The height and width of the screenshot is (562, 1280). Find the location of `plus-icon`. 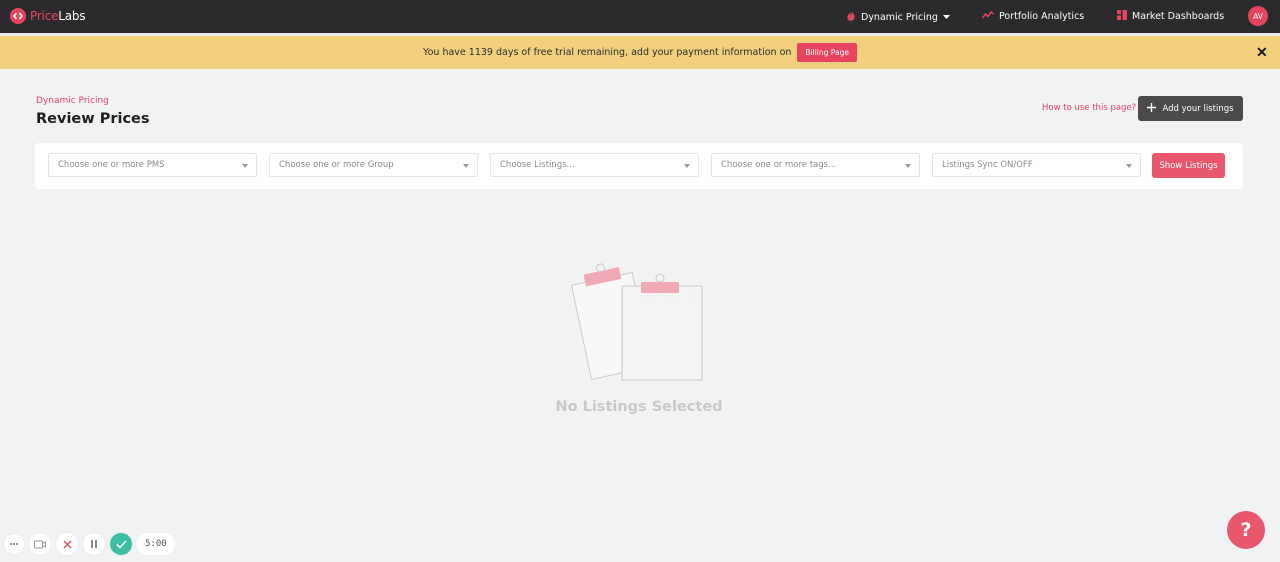

plus-icon is located at coordinates (1152, 108).